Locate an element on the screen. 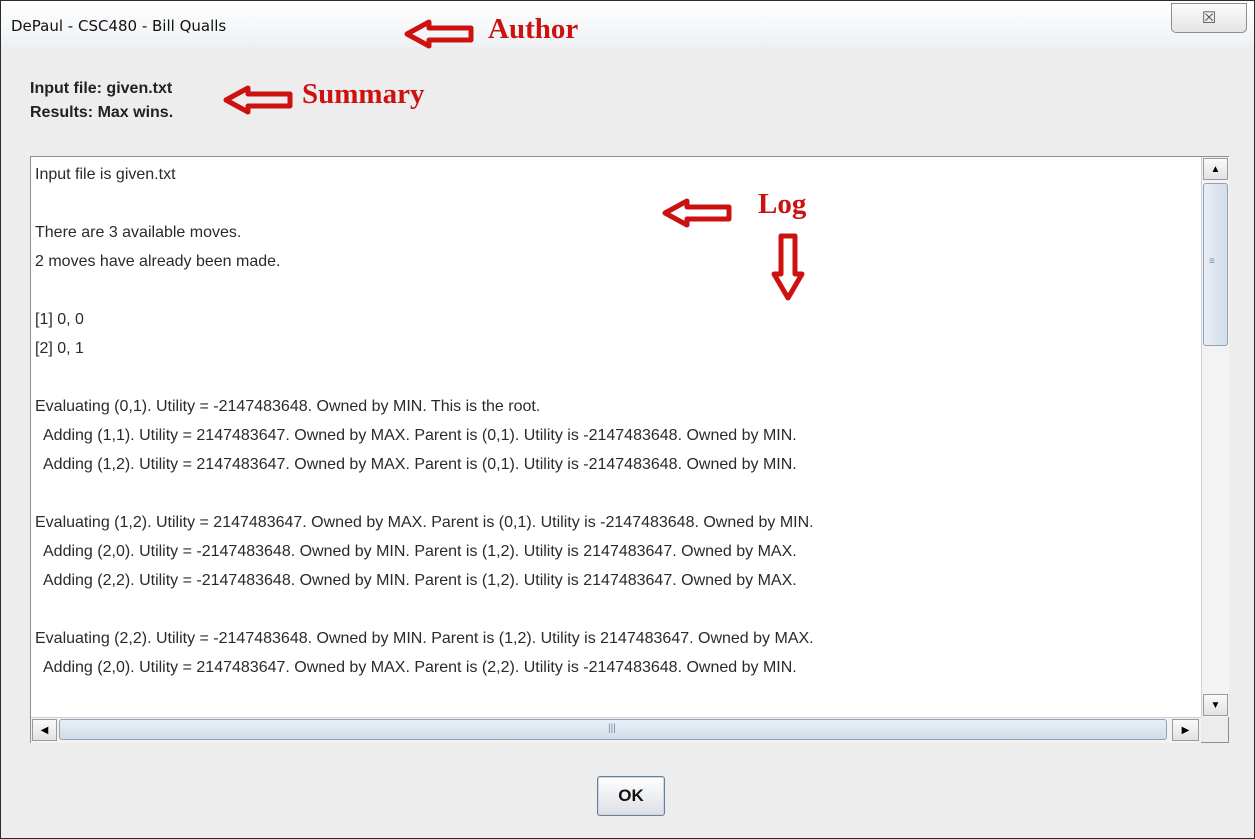 This screenshot has width=1255, height=839. summary-annotation: Summary is located at coordinates (363, 94).